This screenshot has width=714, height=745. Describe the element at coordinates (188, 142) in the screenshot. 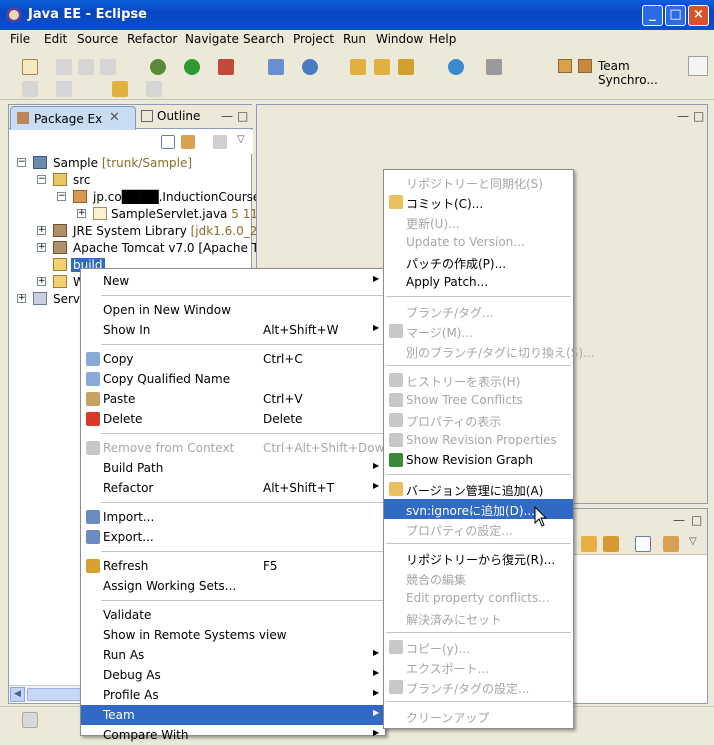

I see `link-with-editor-icon` at that location.